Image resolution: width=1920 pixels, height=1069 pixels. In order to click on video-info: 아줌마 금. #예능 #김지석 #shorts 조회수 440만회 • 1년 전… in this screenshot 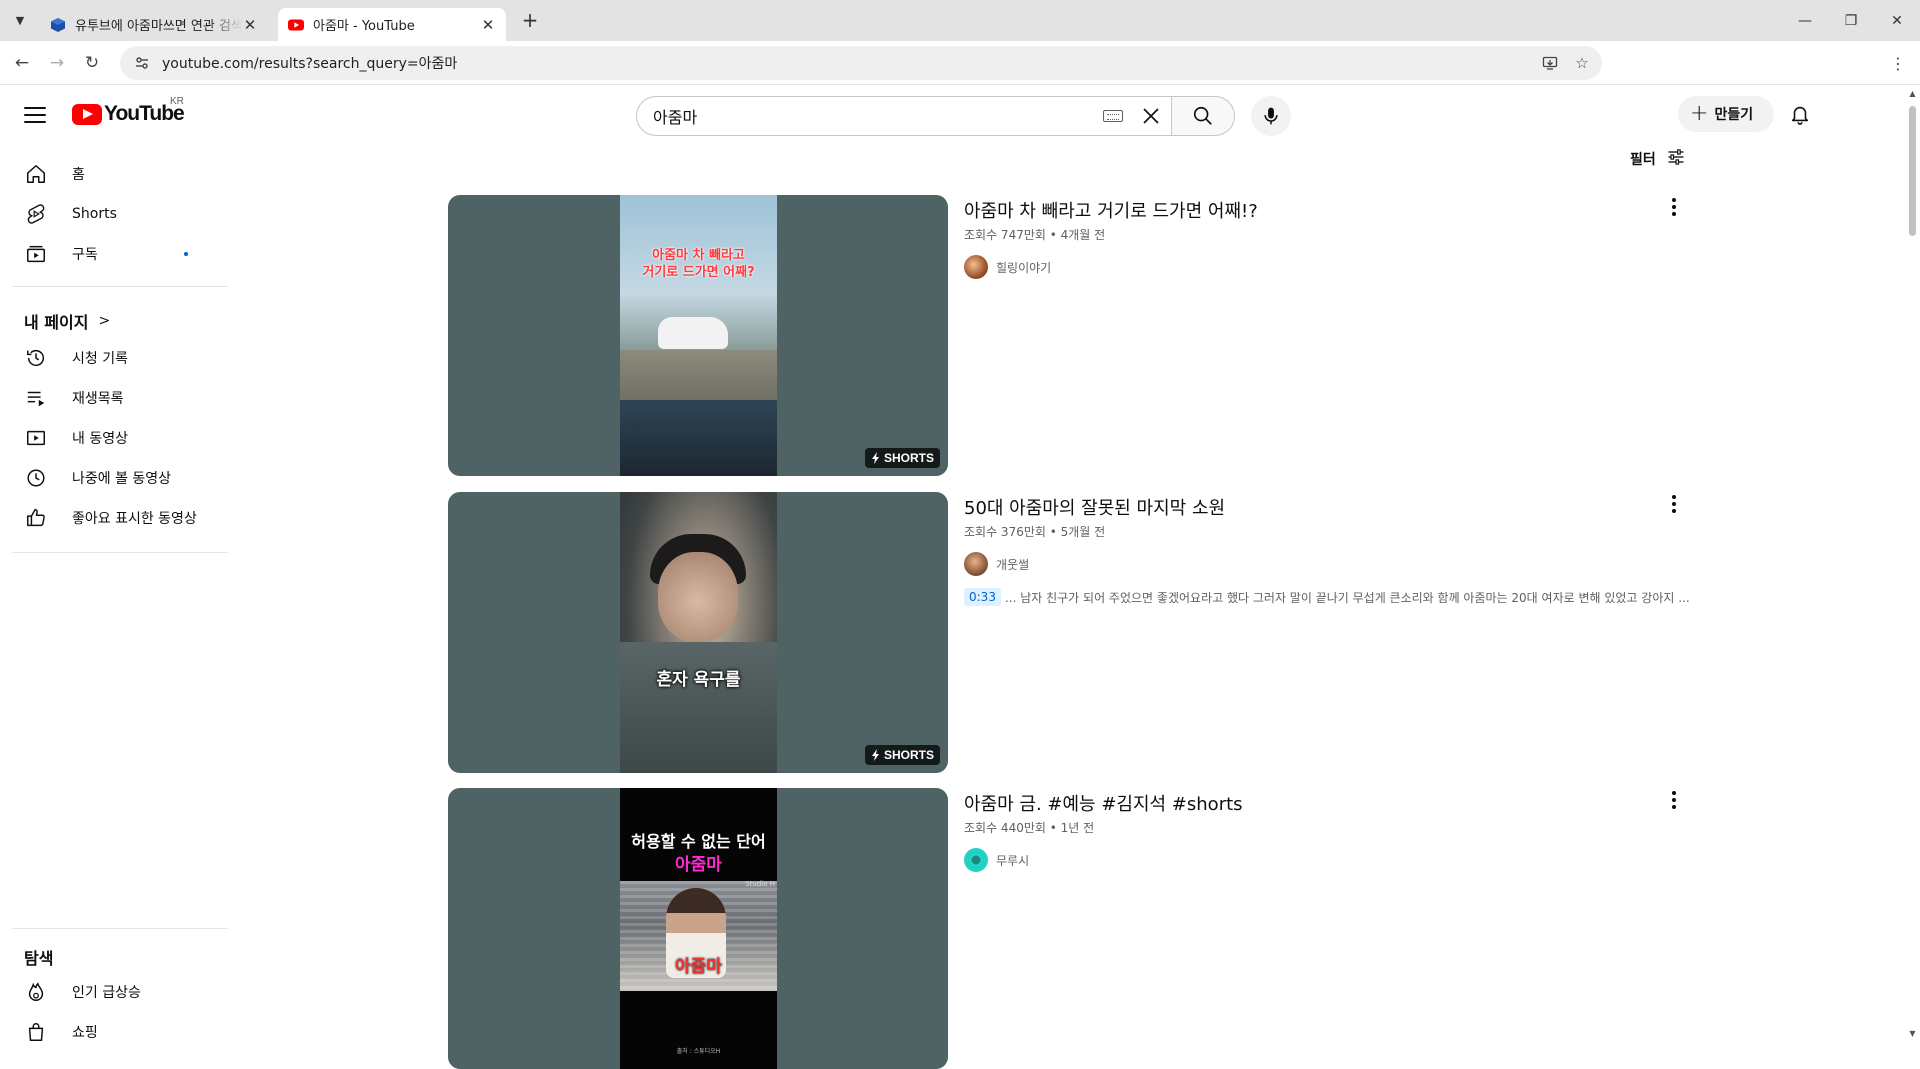, I will do `click(1314, 830)`.